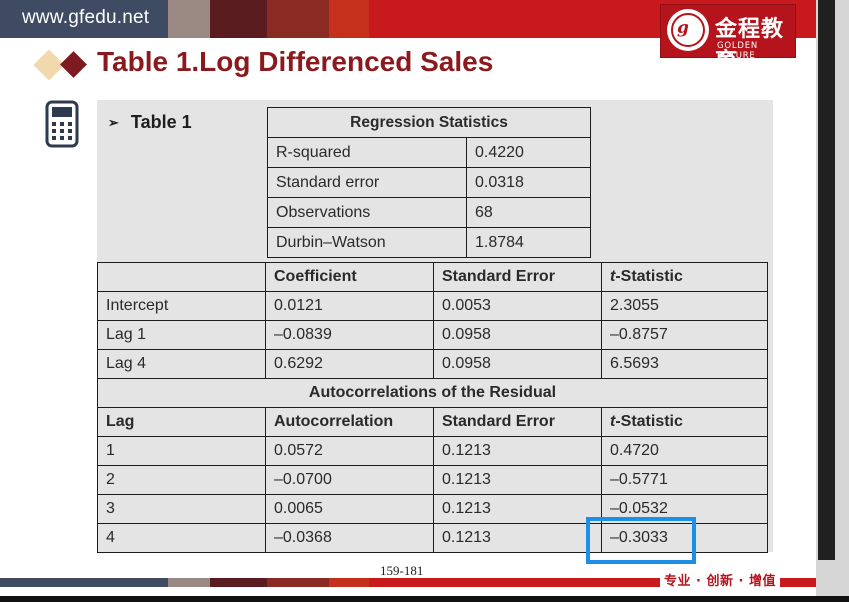 This screenshot has width=849, height=602. Describe the element at coordinates (684, 306) in the screenshot. I see `table-cell: 2.3055` at that location.